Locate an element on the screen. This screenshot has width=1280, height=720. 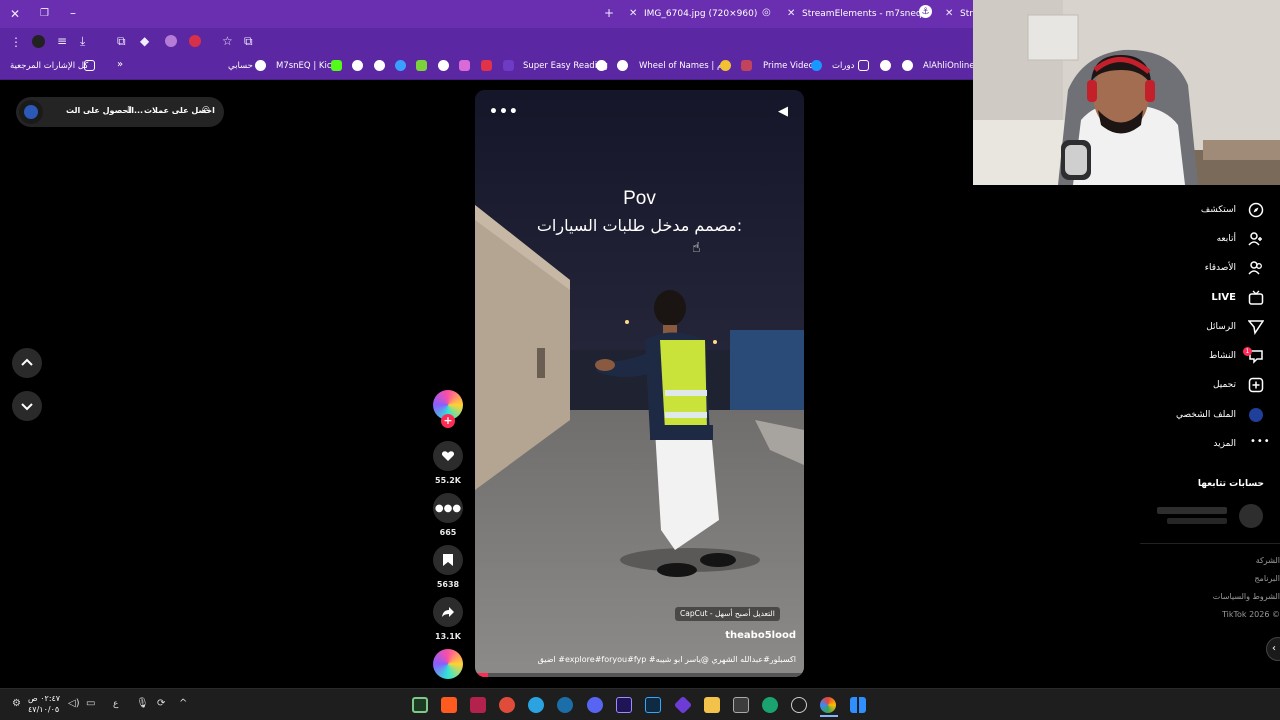
microphone-icon: 🎙 is located at coordinates (142, 703).